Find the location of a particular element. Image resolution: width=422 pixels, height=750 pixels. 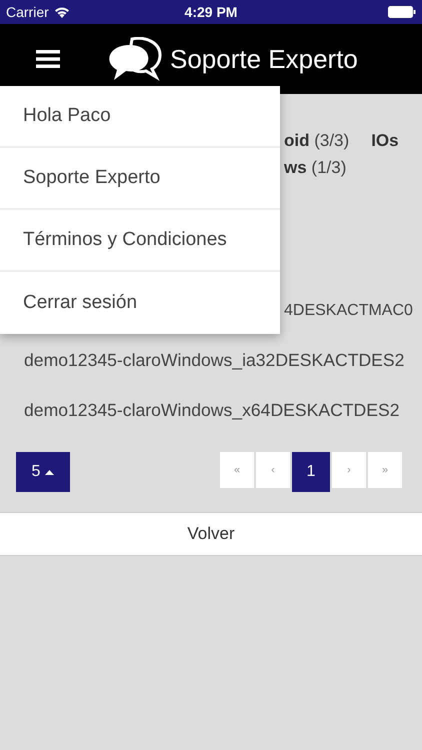

menu-item: Términos y Condiciones is located at coordinates (140, 241).